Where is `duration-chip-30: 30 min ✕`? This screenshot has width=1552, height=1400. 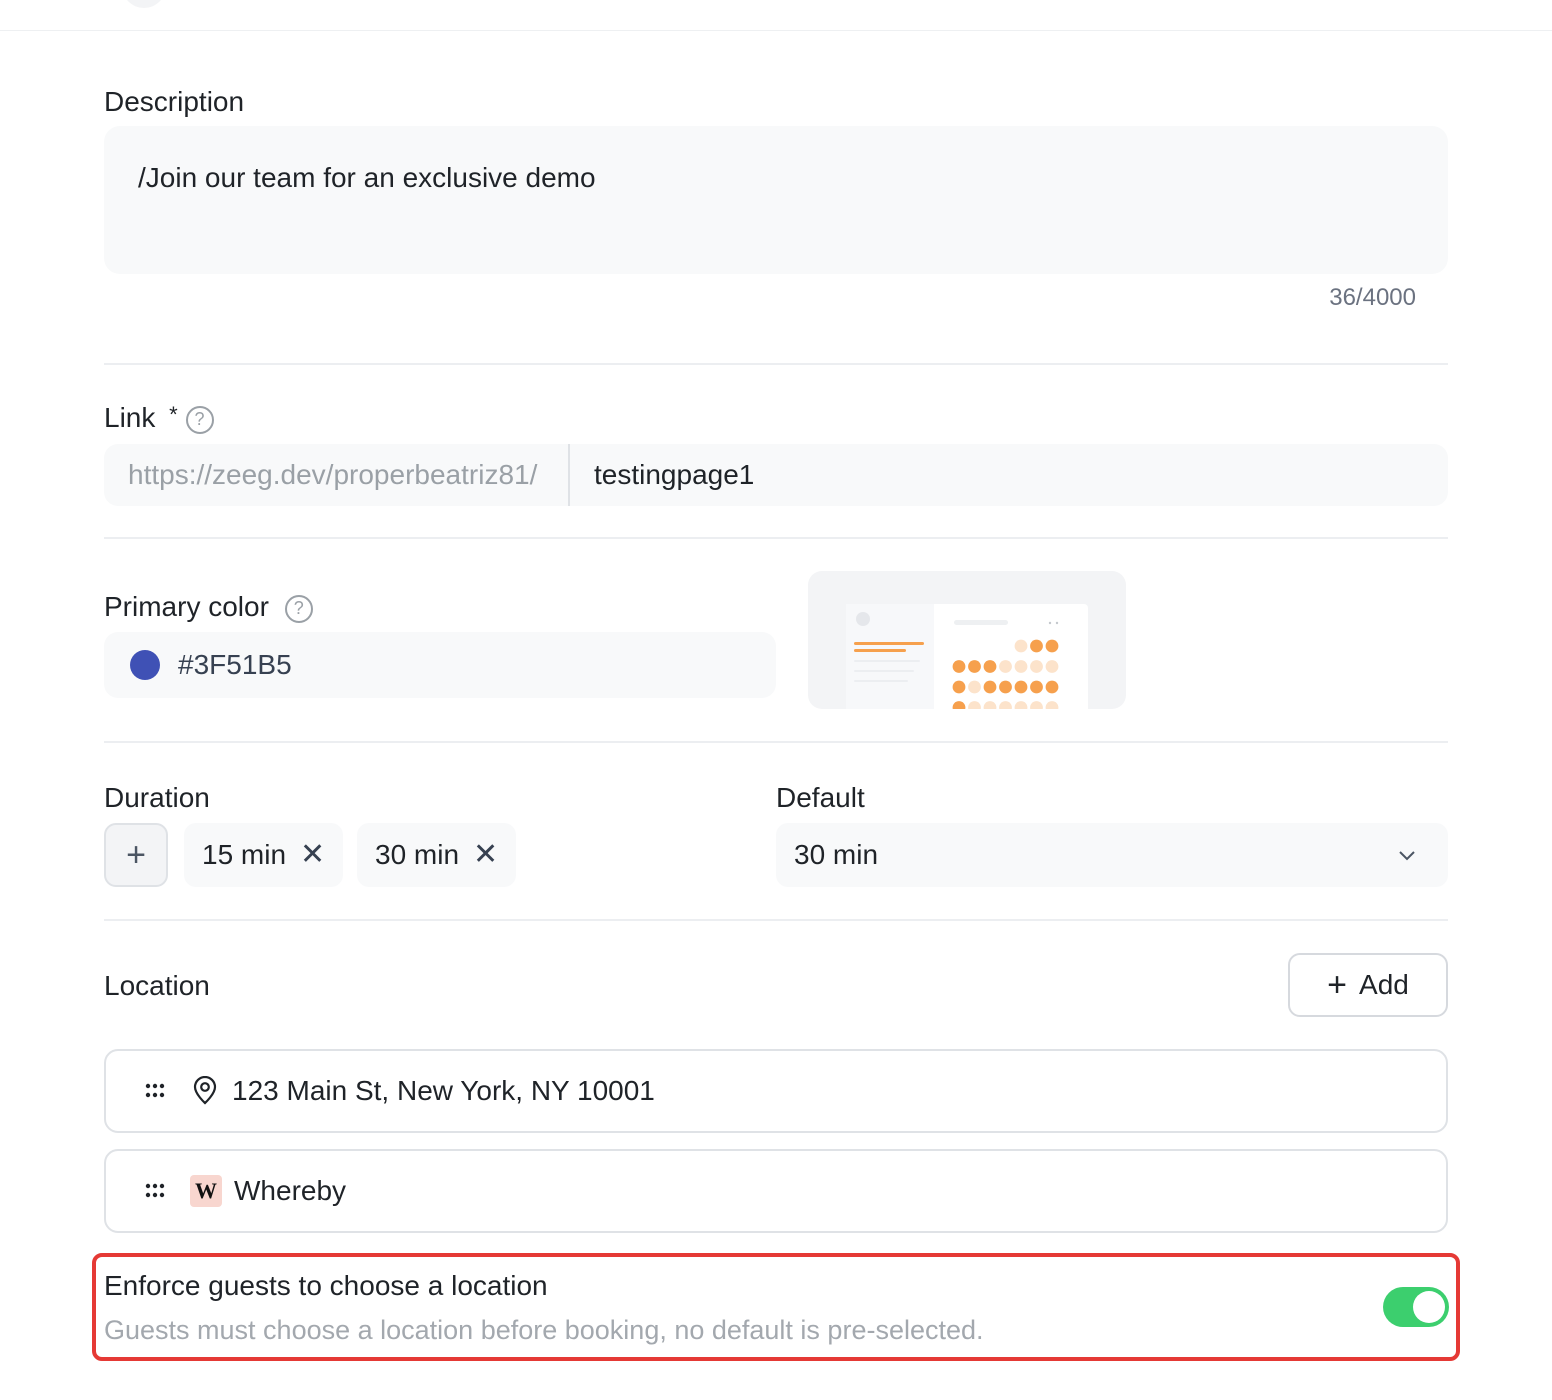
duration-chip-30: 30 min ✕ is located at coordinates (437, 855).